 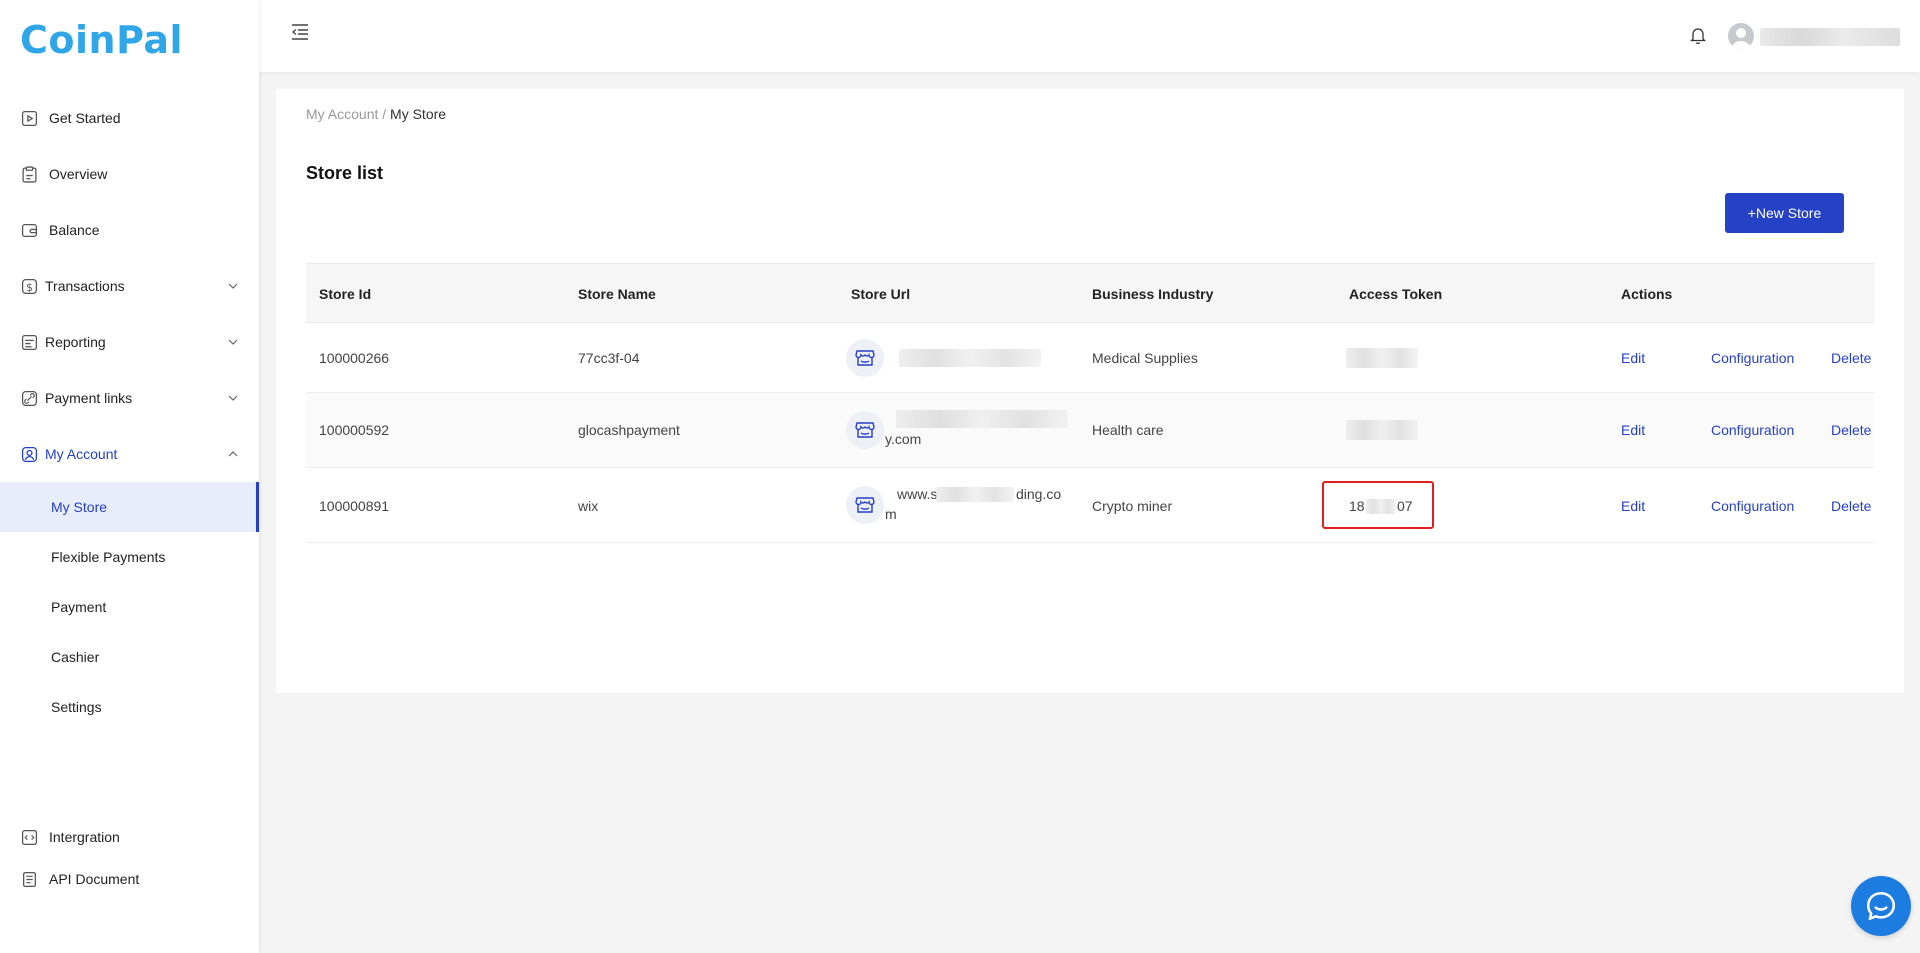 What do you see at coordinates (29, 118) in the screenshot?
I see `play-doc-icon` at bounding box center [29, 118].